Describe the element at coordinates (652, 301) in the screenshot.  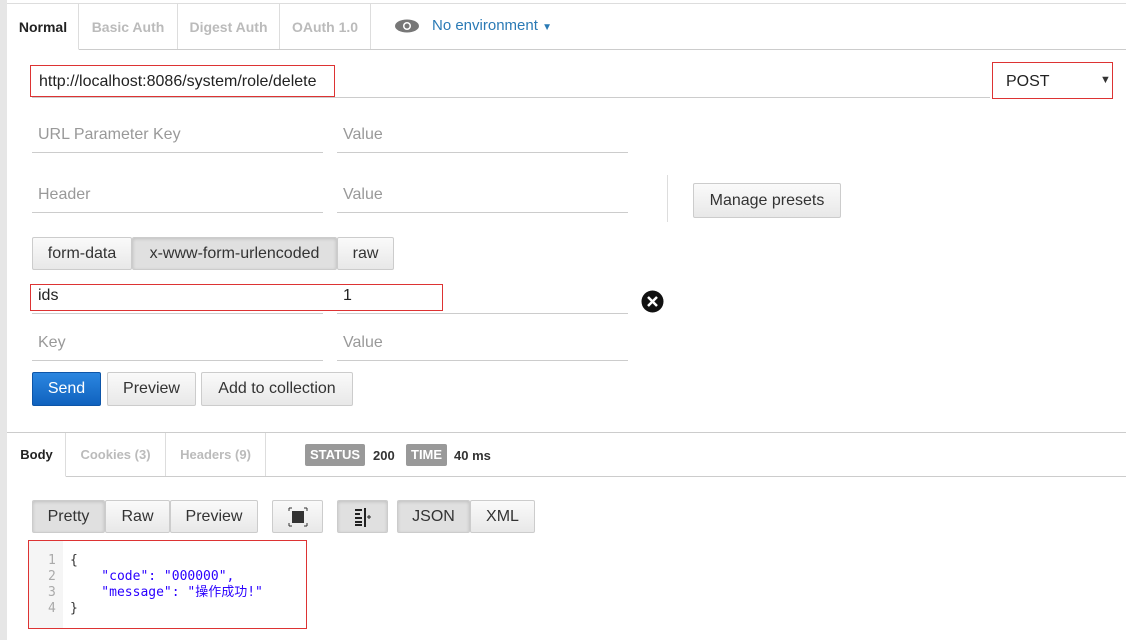
I see `remove-param-icon` at that location.